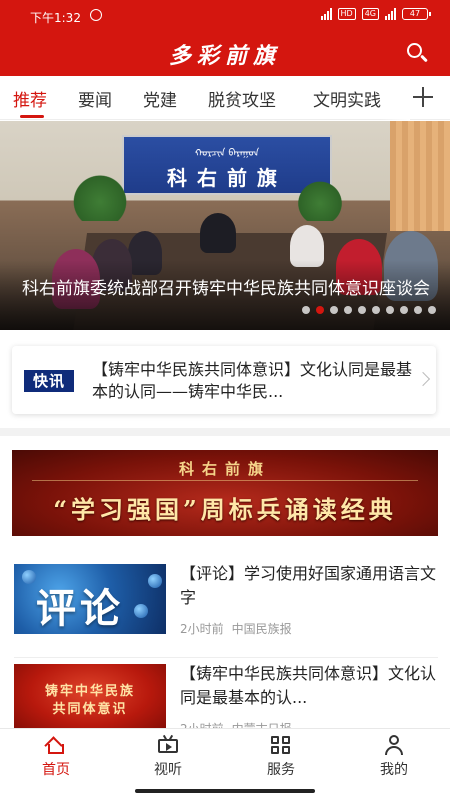  I want to click on news-title: 【评论】学习使用好国家通用语言文字, so click(308, 585).